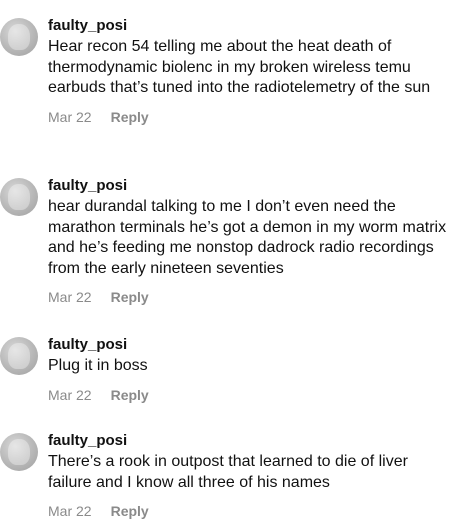 The width and height of the screenshot is (459, 526). I want to click on comment-text: Plug it in boss, so click(98, 365).